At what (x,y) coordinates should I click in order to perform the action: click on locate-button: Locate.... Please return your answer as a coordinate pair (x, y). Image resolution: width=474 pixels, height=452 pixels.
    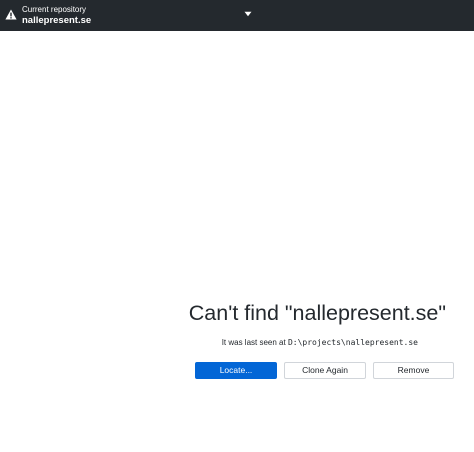
    Looking at the image, I should click on (236, 370).